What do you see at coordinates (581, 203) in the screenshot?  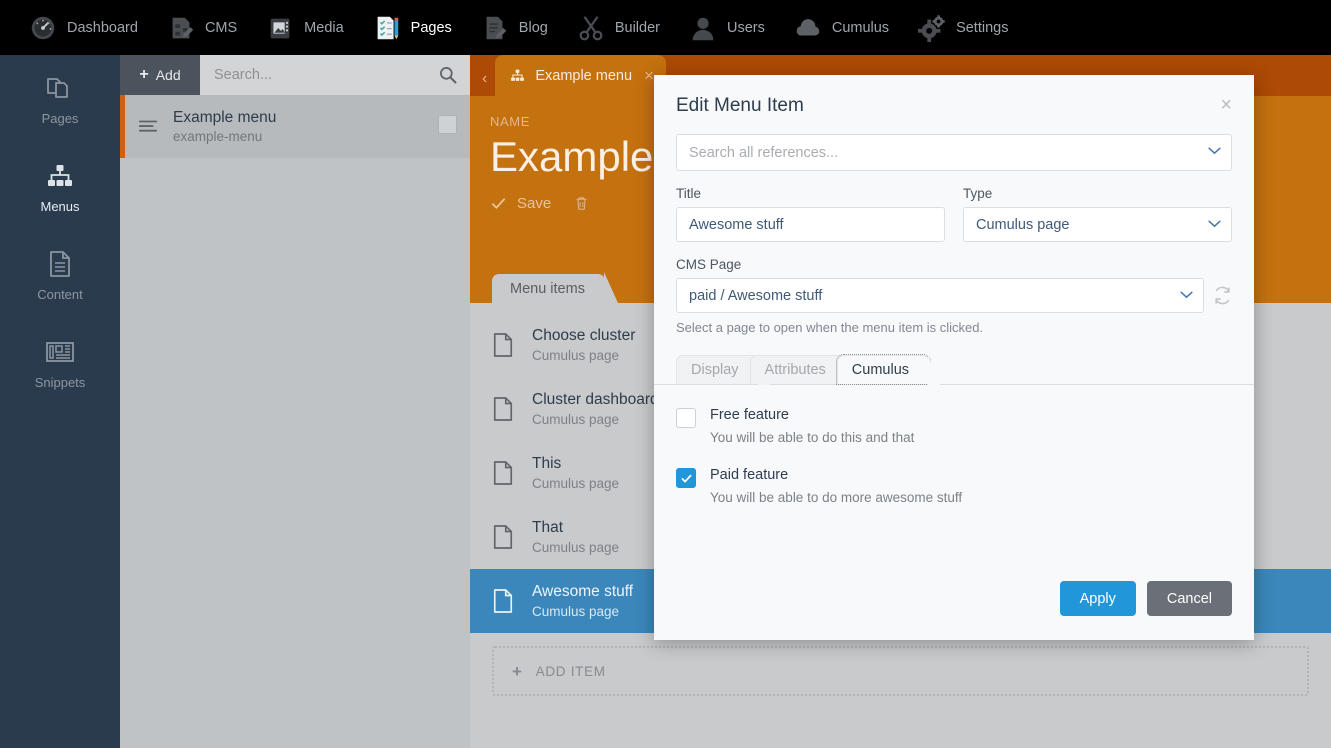 I see `trash-icon` at bounding box center [581, 203].